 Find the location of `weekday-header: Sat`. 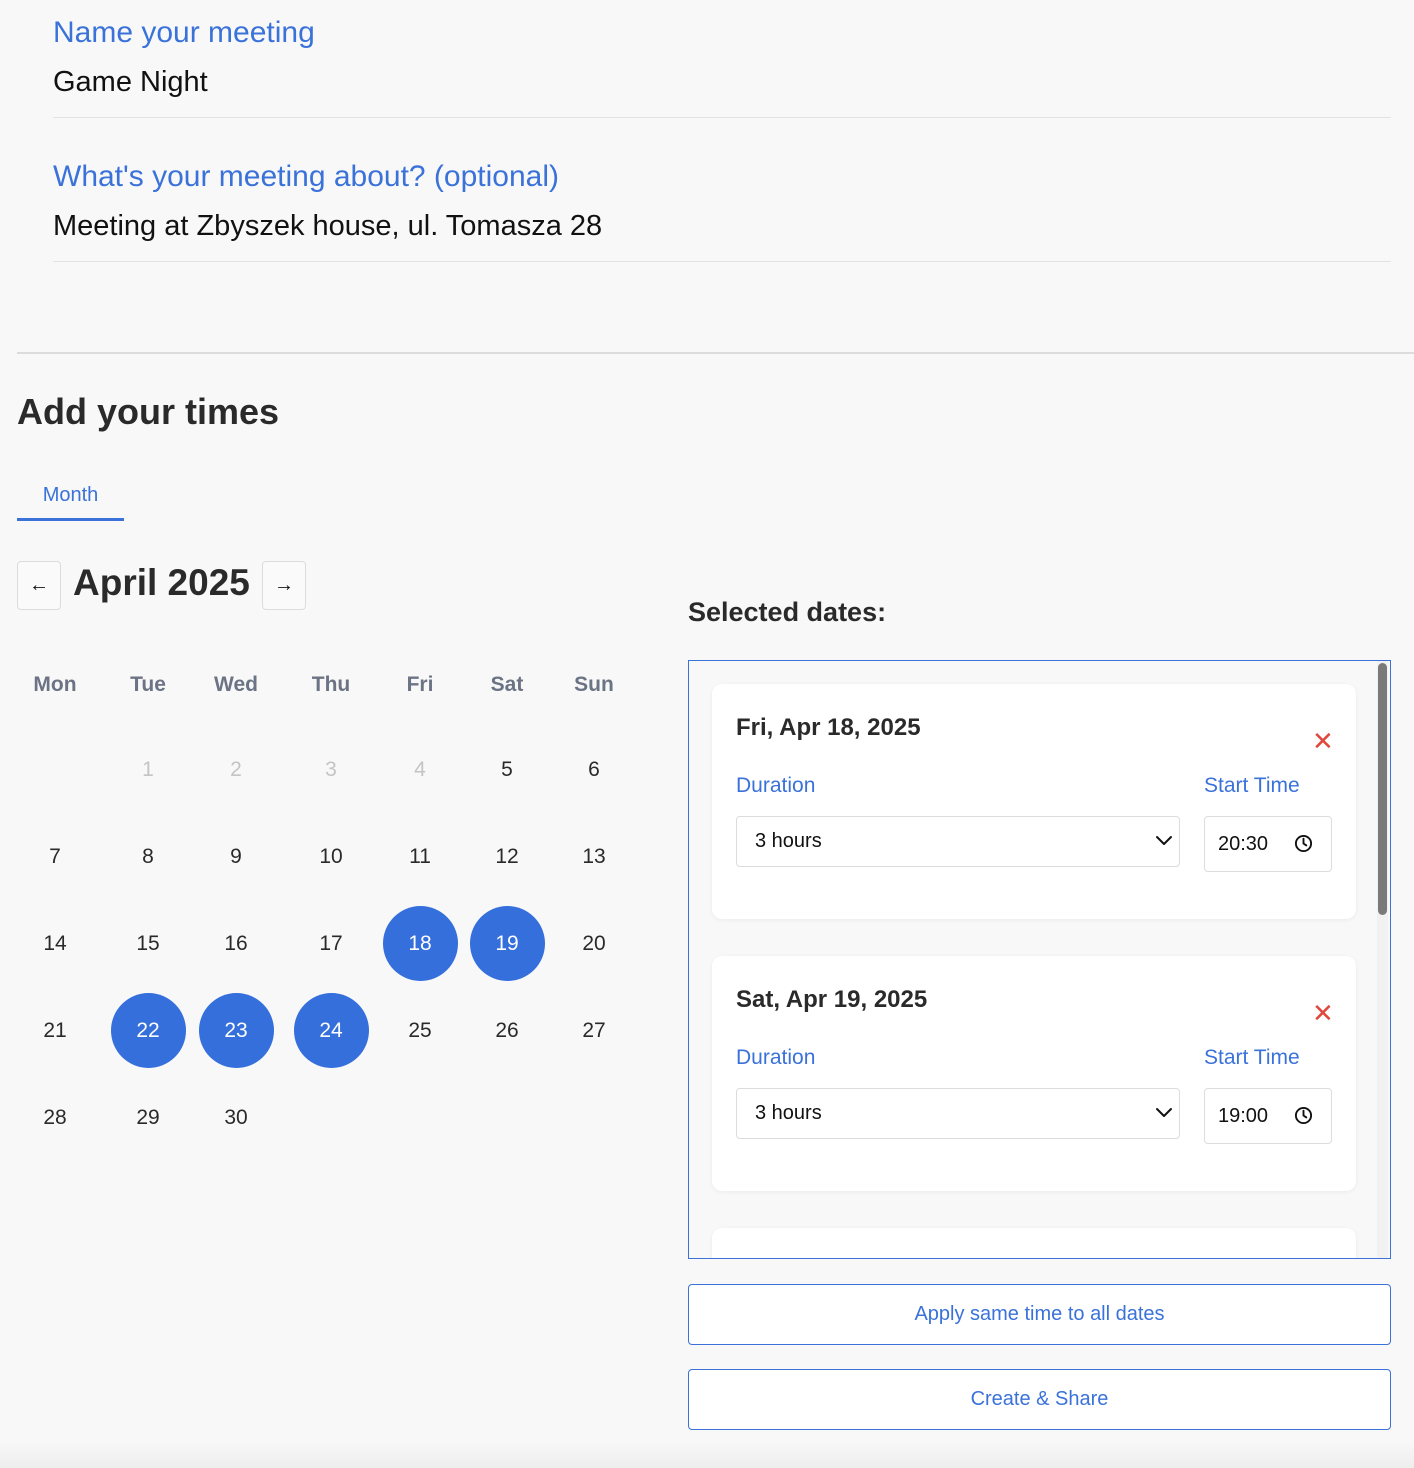

weekday-header: Sat is located at coordinates (507, 684).